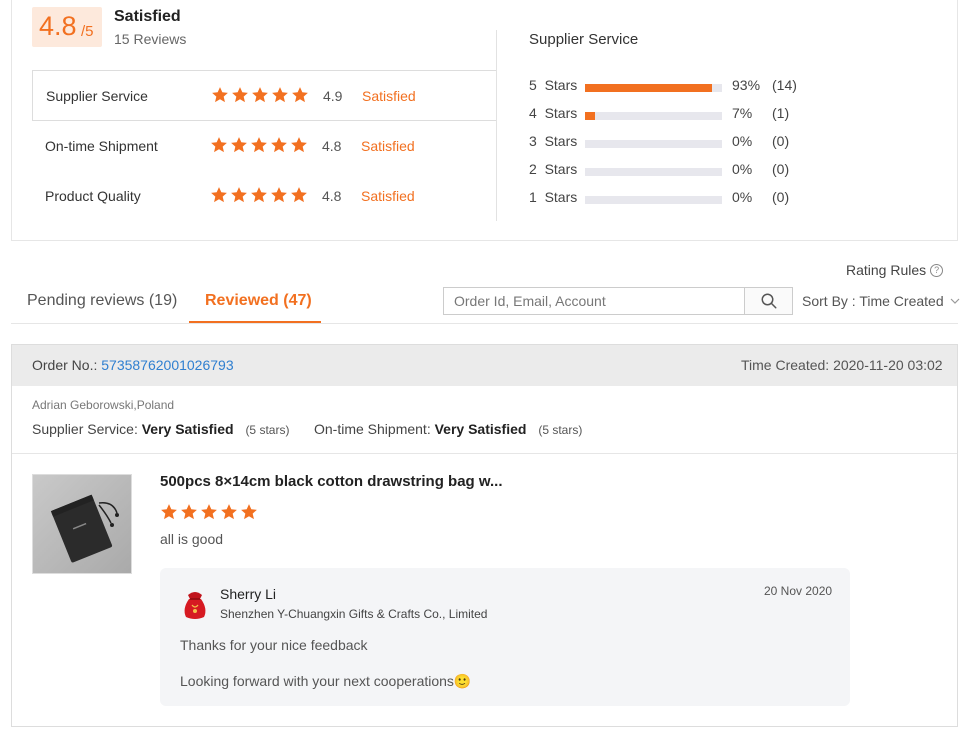  I want to click on distribution-count: (14), so click(784, 85).